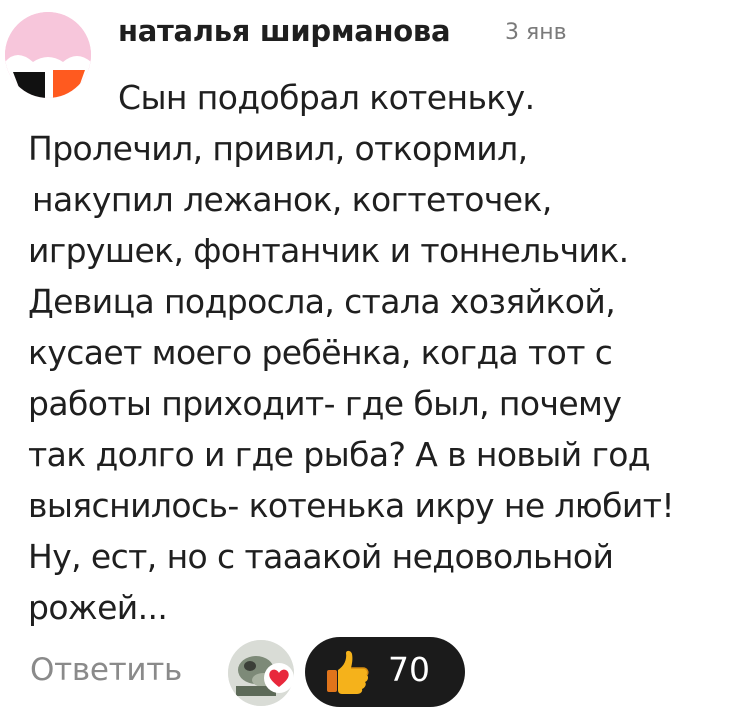 The width and height of the screenshot is (750, 714). What do you see at coordinates (321, 556) in the screenshot?
I see `comment-line: Ну, ест, но с тааакой недовольной` at bounding box center [321, 556].